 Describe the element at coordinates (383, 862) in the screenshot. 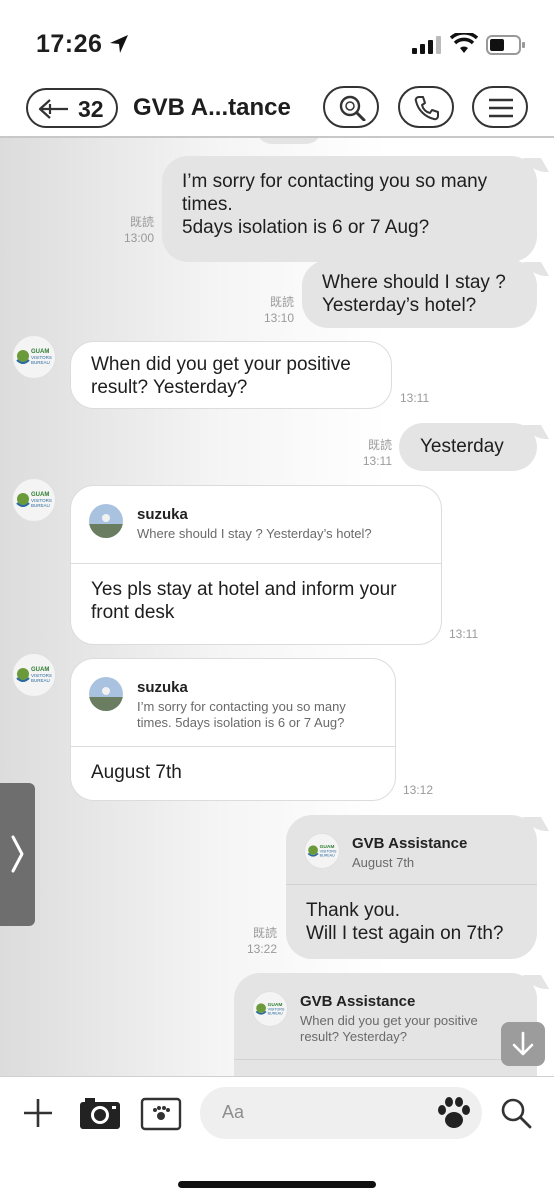

I see `quote-text: August 7th` at that location.